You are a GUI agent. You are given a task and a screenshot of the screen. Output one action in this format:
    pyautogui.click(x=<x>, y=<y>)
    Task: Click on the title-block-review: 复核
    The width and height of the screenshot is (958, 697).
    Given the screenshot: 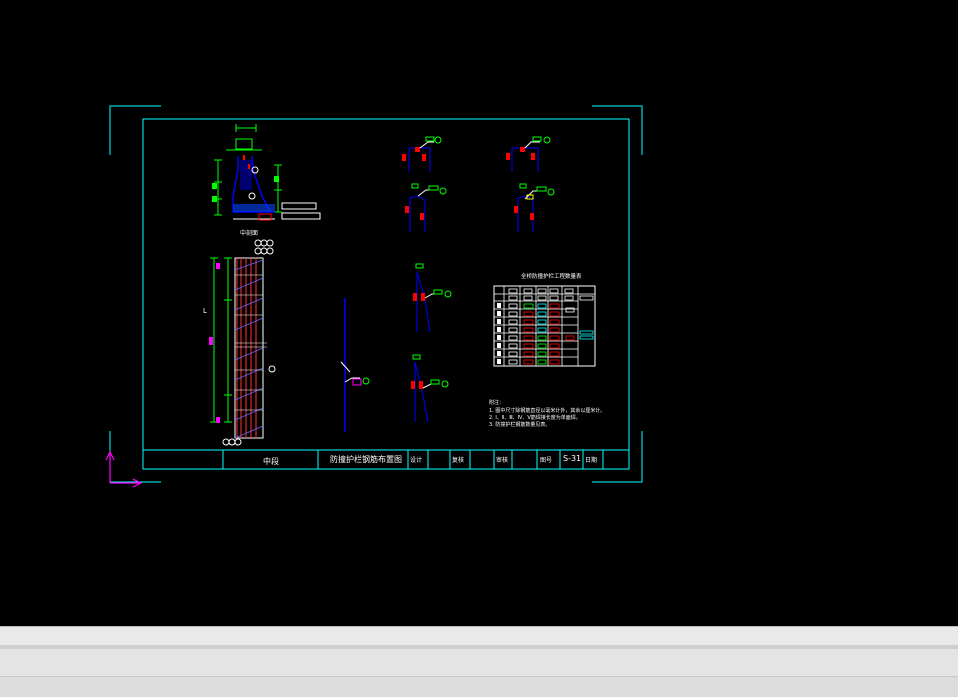 What is the action you would take?
    pyautogui.click(x=458, y=460)
    